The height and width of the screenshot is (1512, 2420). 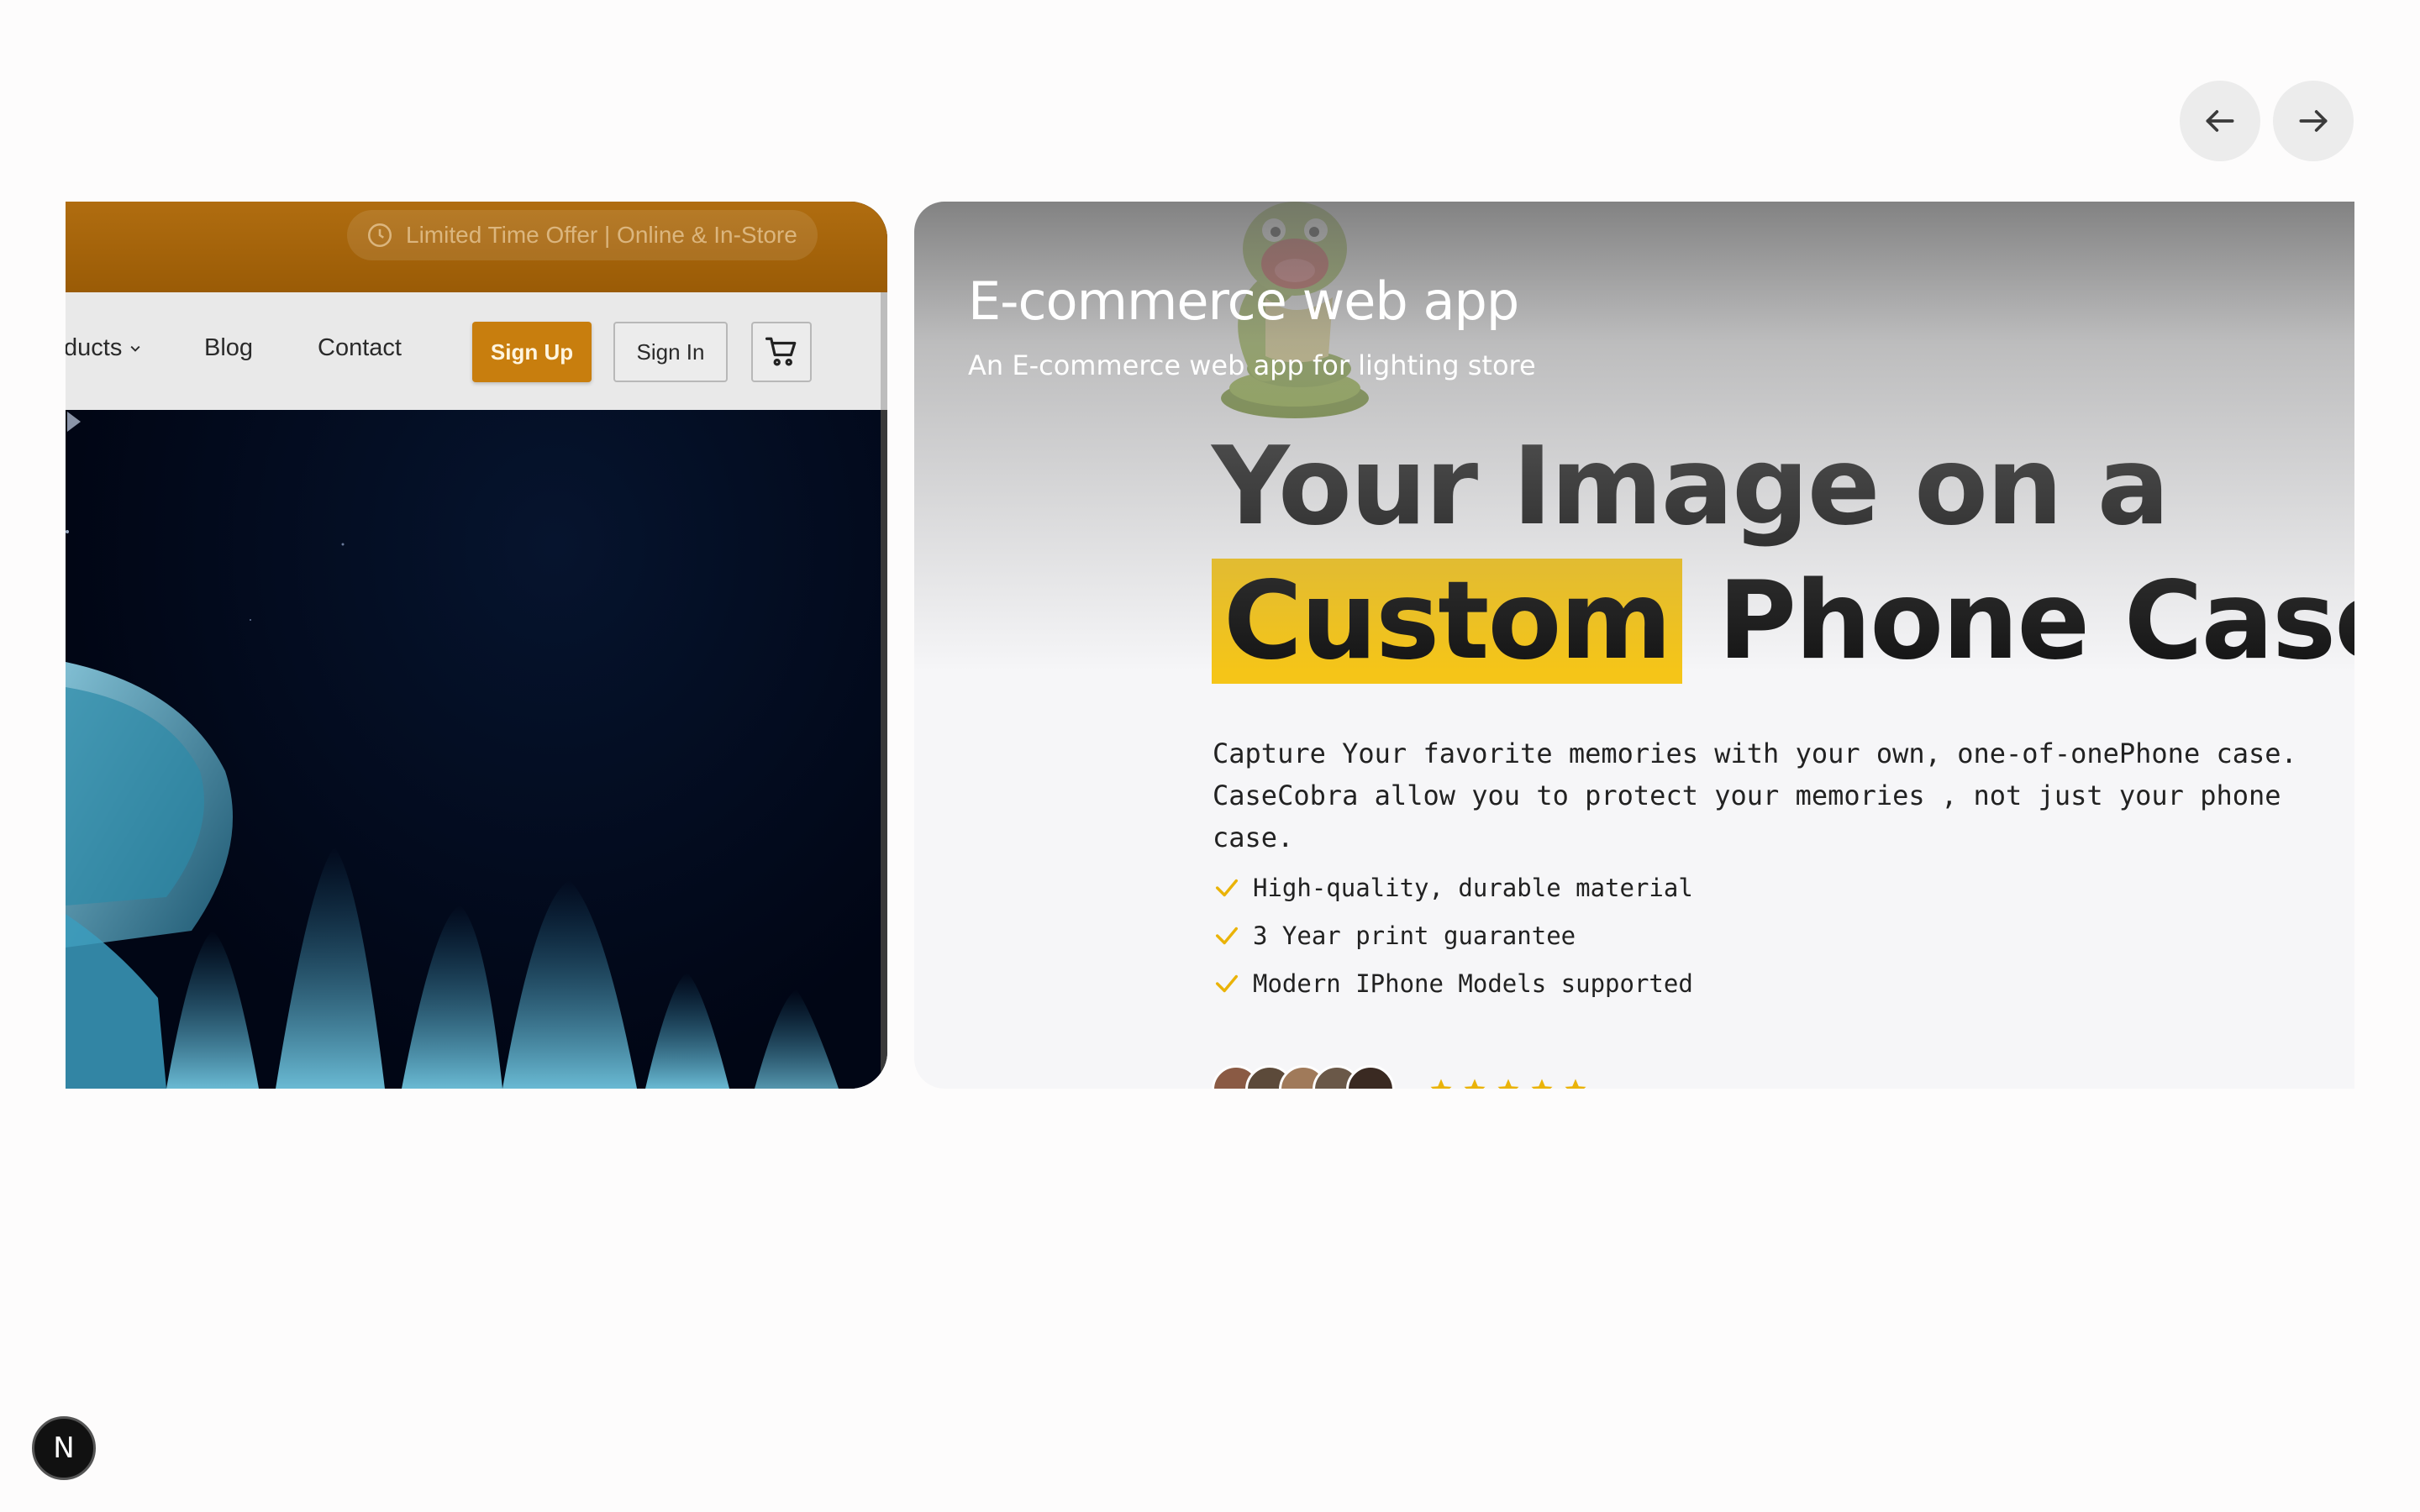 What do you see at coordinates (1783, 554) in the screenshot?
I see `hero-headline: Your Image on a Custom Phone Case` at bounding box center [1783, 554].